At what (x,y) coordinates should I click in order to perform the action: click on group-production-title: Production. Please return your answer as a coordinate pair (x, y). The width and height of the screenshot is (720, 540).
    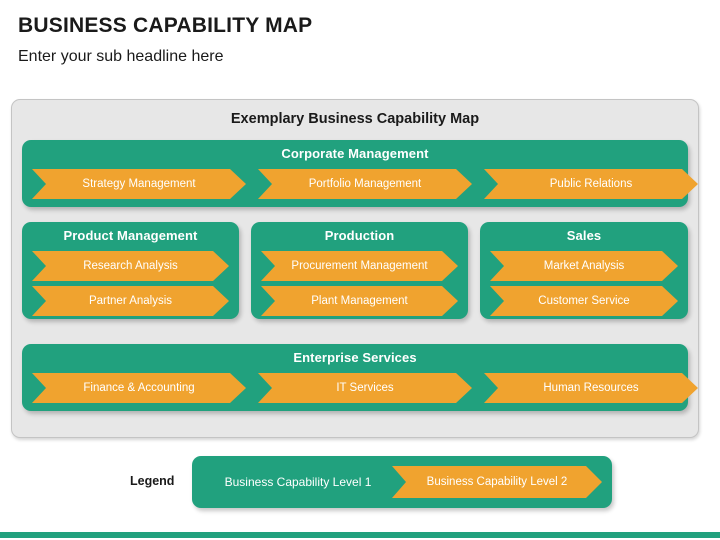
    Looking at the image, I should click on (359, 235).